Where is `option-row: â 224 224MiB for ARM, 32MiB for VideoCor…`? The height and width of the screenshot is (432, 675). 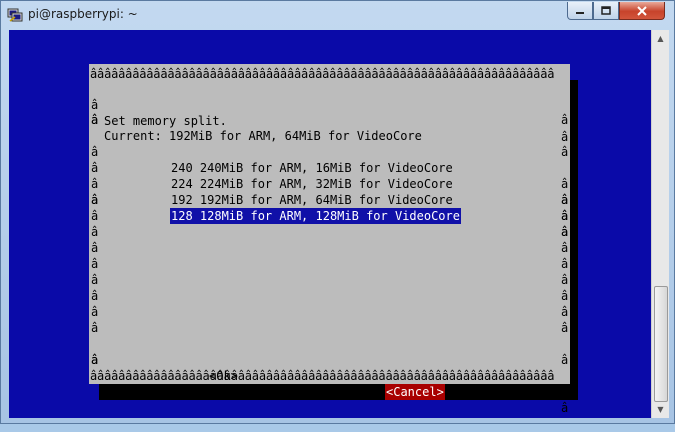 option-row: â 224 224MiB for ARM, 32MiB for VideoCor… is located at coordinates (329, 175).